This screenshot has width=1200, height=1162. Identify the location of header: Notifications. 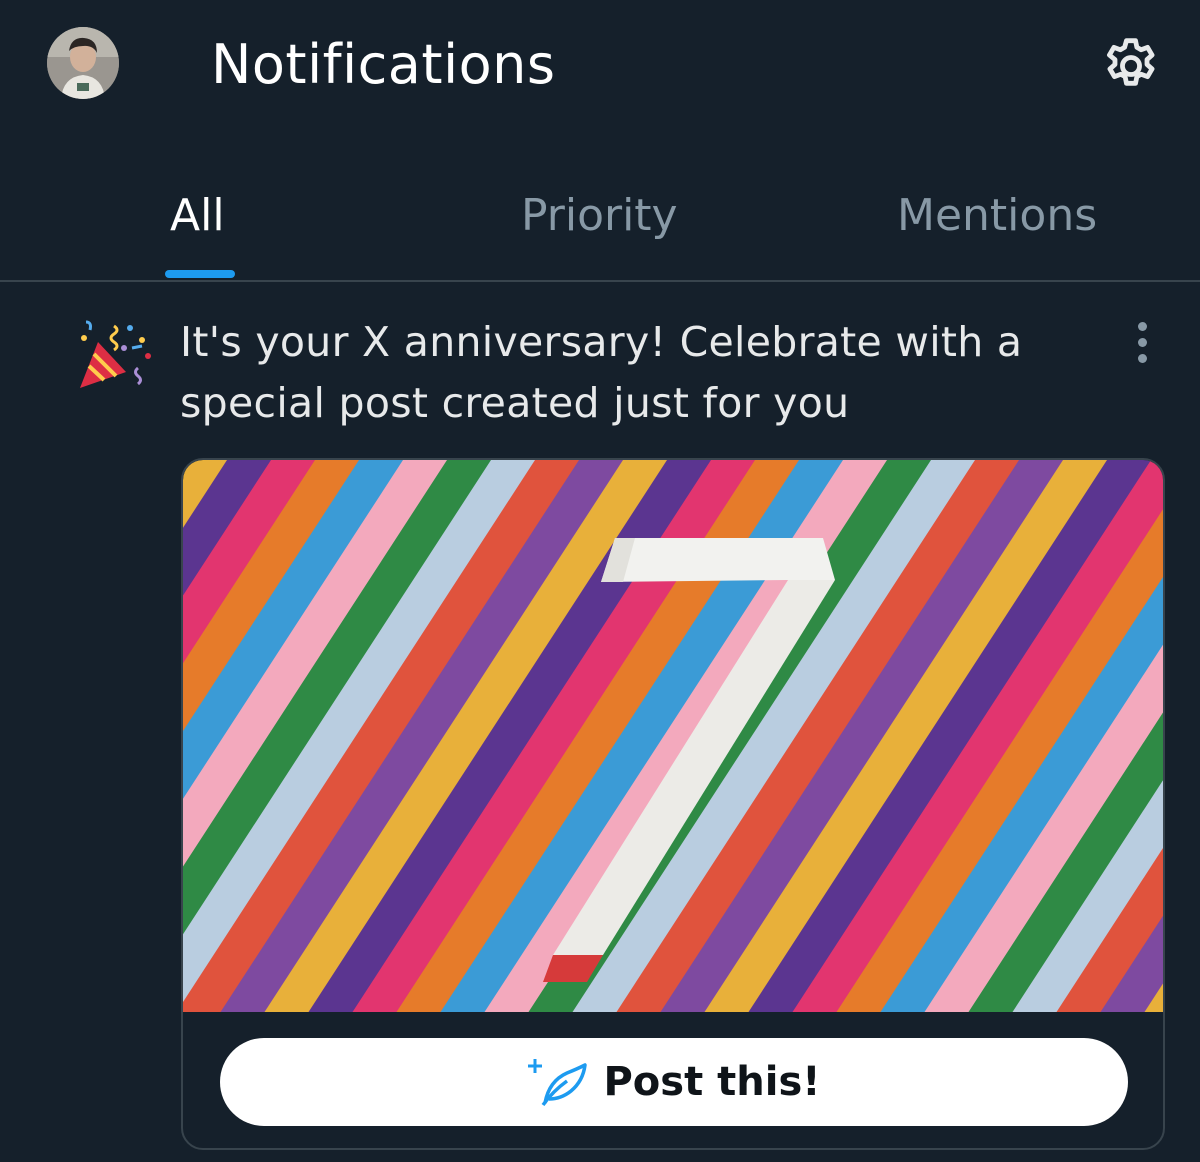
(600, 70).